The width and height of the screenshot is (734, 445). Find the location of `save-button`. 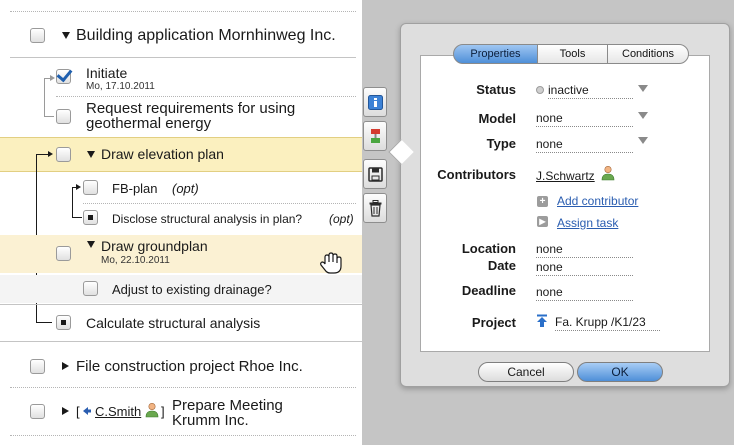

save-button is located at coordinates (375, 174).